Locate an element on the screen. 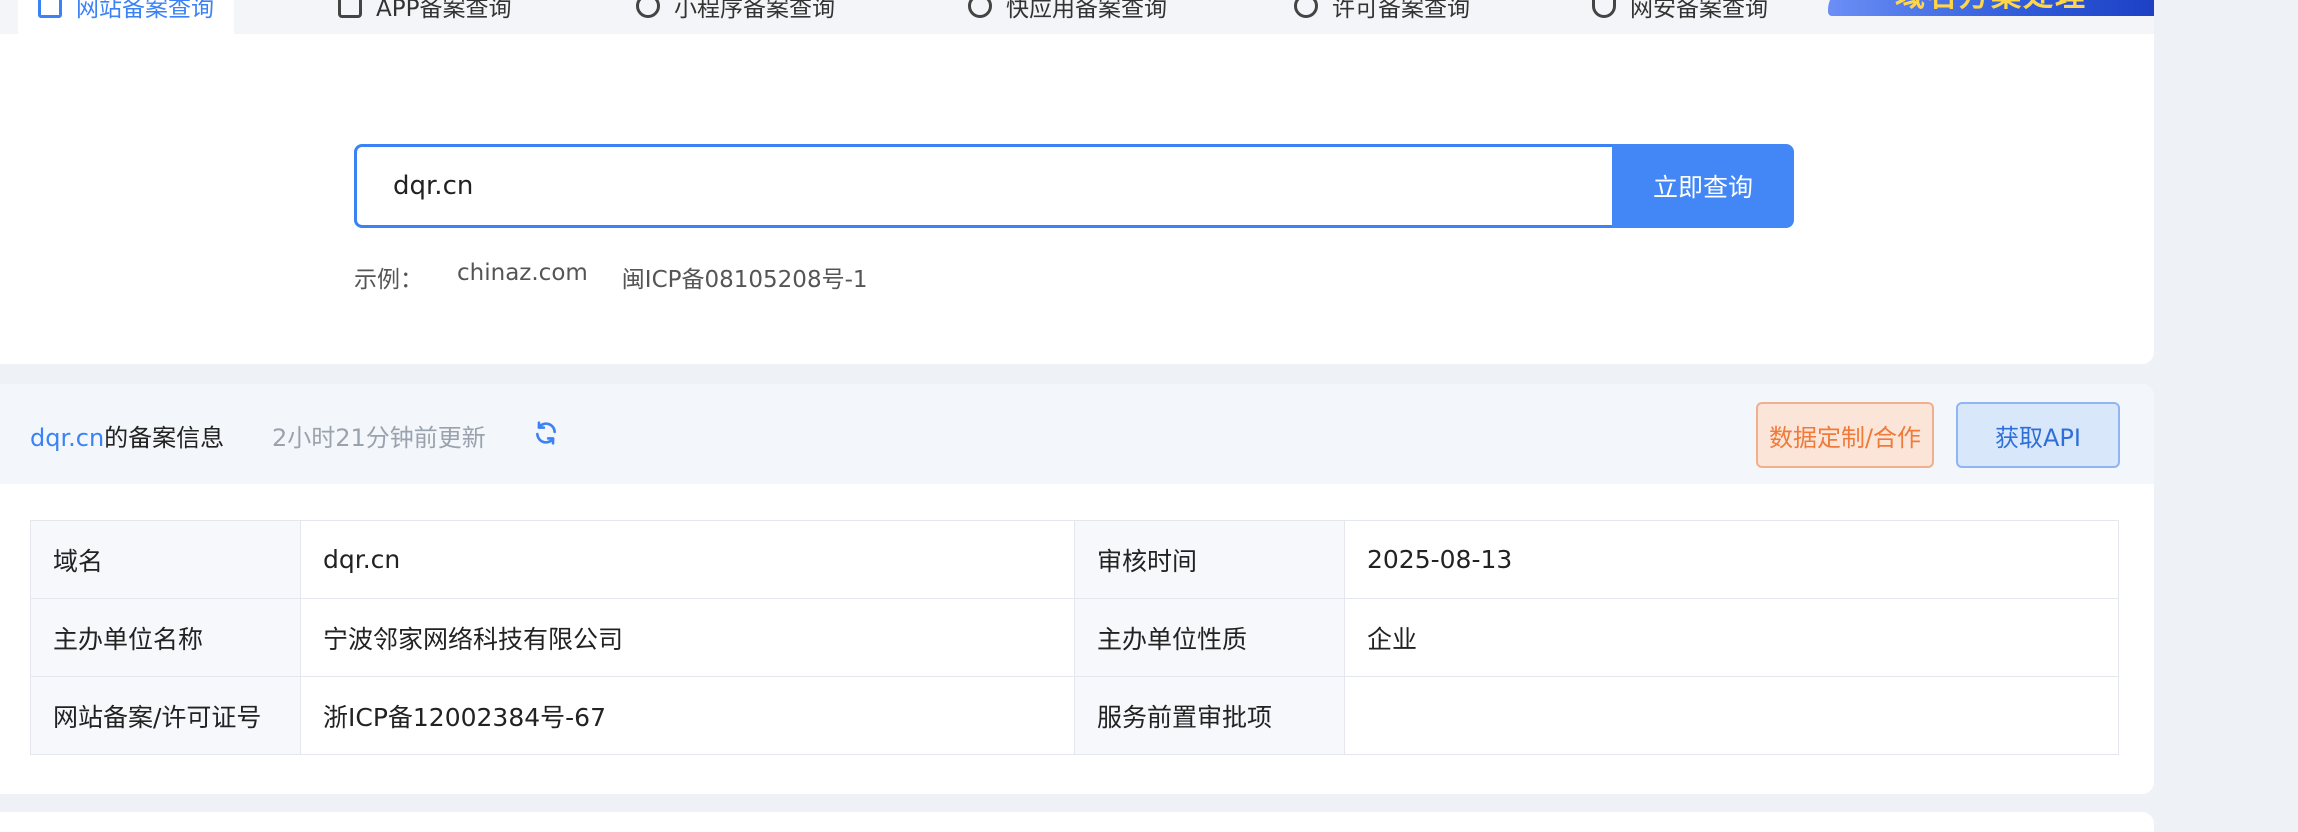  result-domain-link: dqr.cn is located at coordinates (67, 438).